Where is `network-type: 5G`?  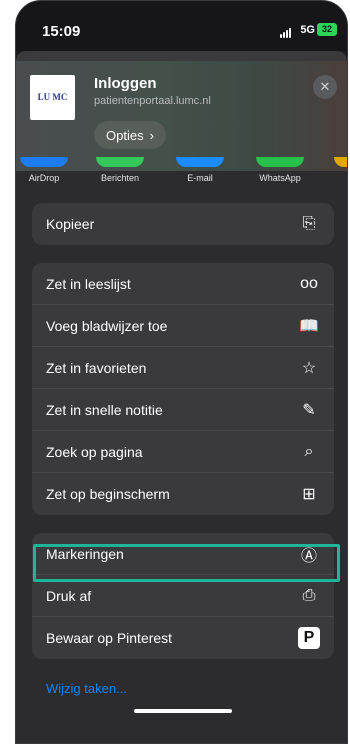 network-type: 5G is located at coordinates (307, 30).